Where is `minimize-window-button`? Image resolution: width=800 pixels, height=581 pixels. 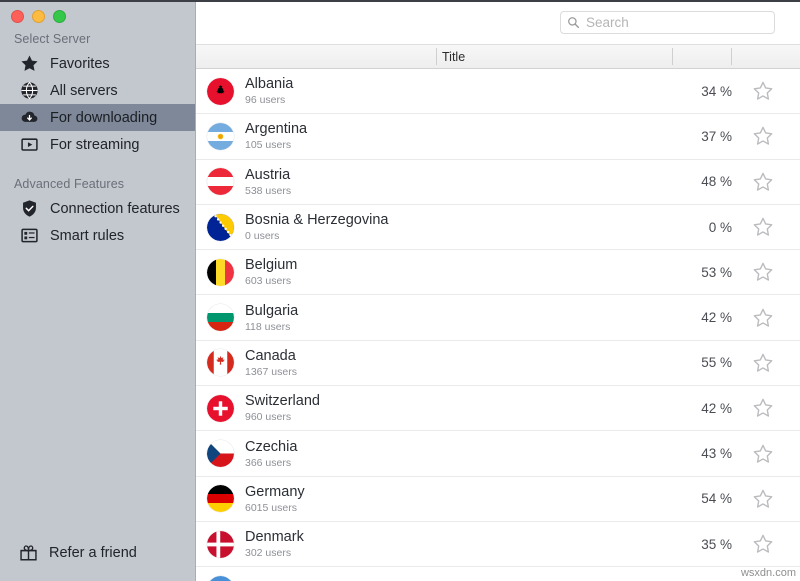 minimize-window-button is located at coordinates (38, 16).